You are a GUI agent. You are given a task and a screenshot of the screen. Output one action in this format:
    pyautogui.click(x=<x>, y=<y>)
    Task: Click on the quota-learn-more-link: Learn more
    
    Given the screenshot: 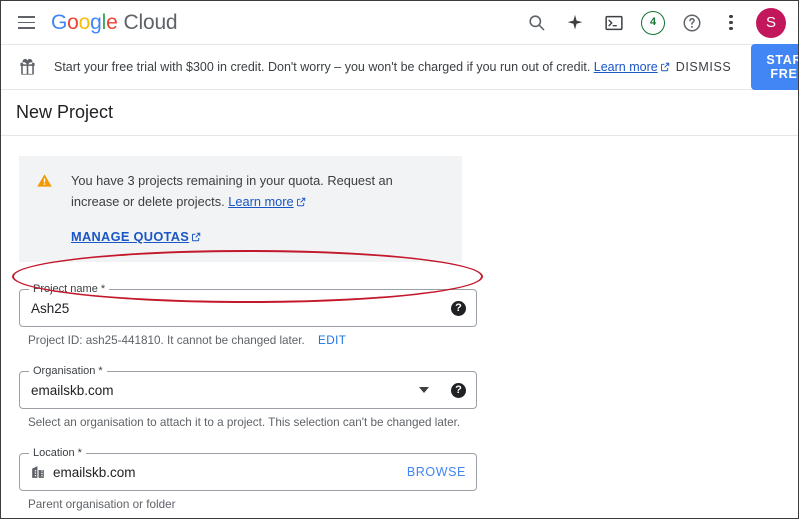 What is the action you would take?
    pyautogui.click(x=260, y=201)
    